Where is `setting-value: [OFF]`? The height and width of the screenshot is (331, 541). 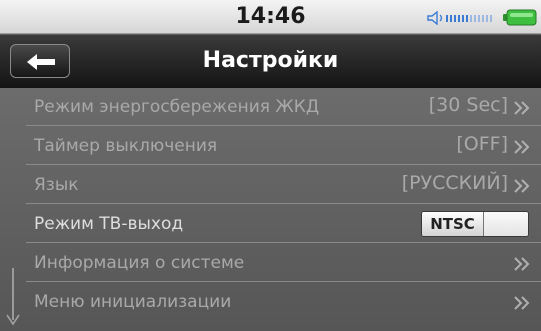
setting-value: [OFF] is located at coordinates (482, 144).